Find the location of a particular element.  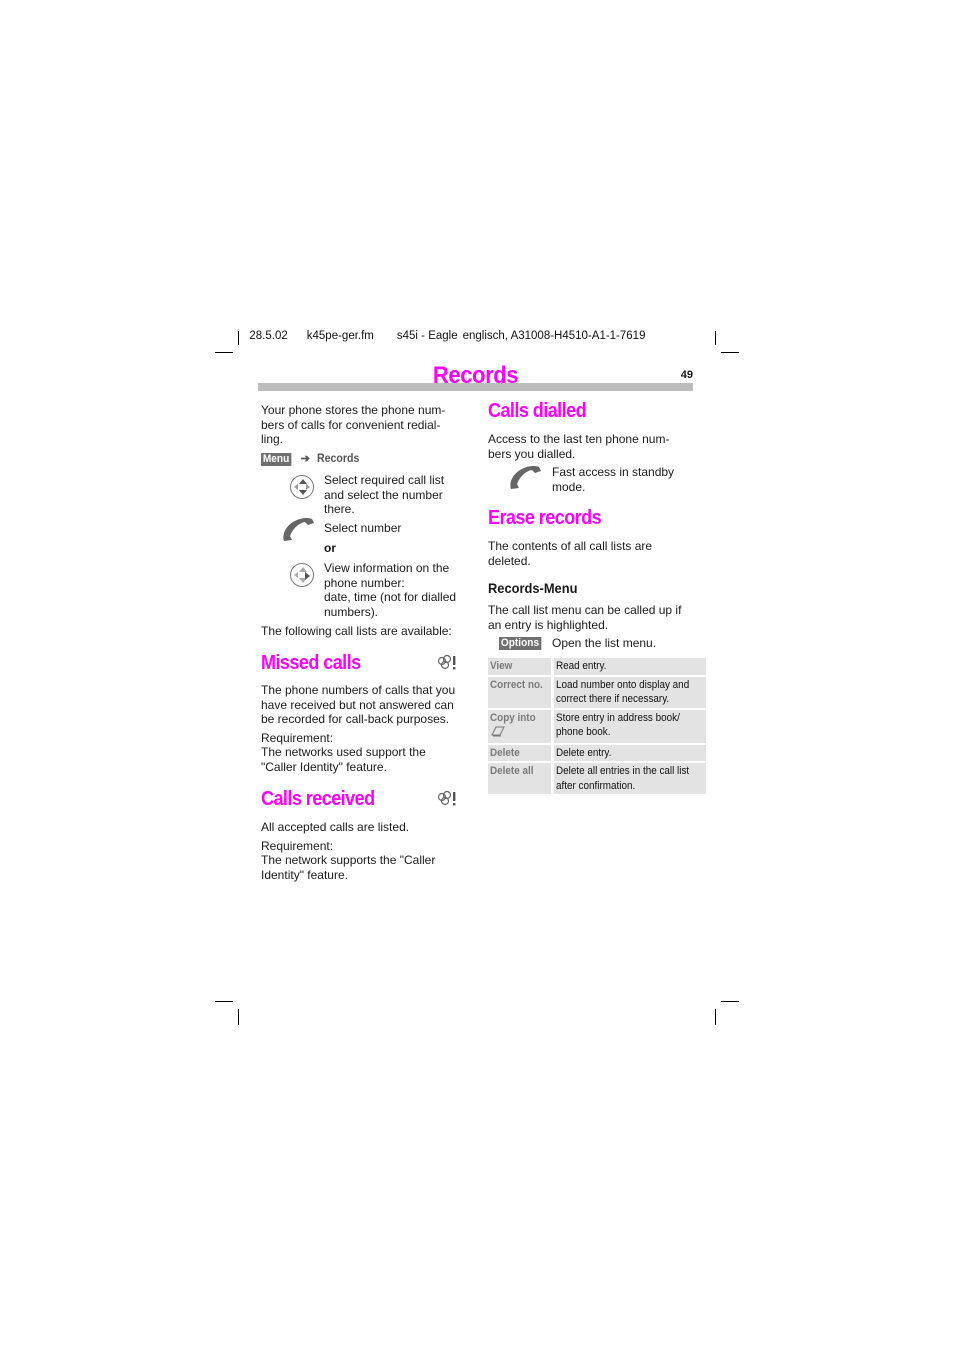

page-title: Records is located at coordinates (475, 375).